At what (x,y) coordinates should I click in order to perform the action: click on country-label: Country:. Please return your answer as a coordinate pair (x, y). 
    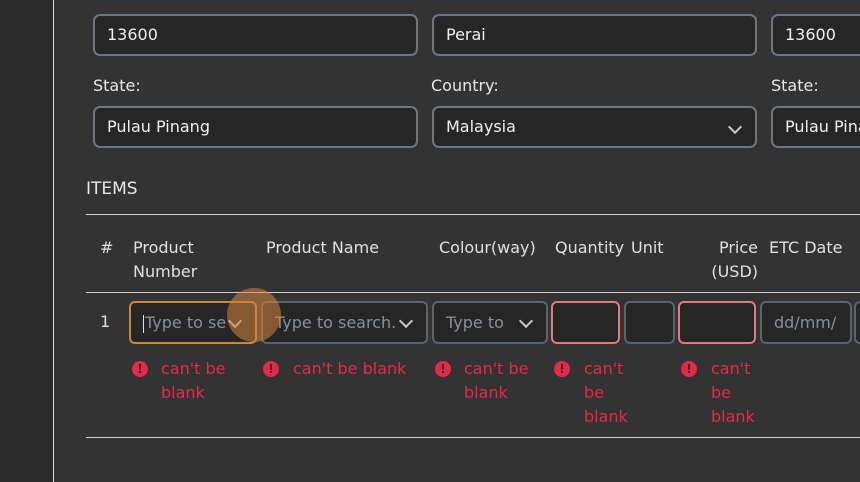
    Looking at the image, I should click on (465, 85).